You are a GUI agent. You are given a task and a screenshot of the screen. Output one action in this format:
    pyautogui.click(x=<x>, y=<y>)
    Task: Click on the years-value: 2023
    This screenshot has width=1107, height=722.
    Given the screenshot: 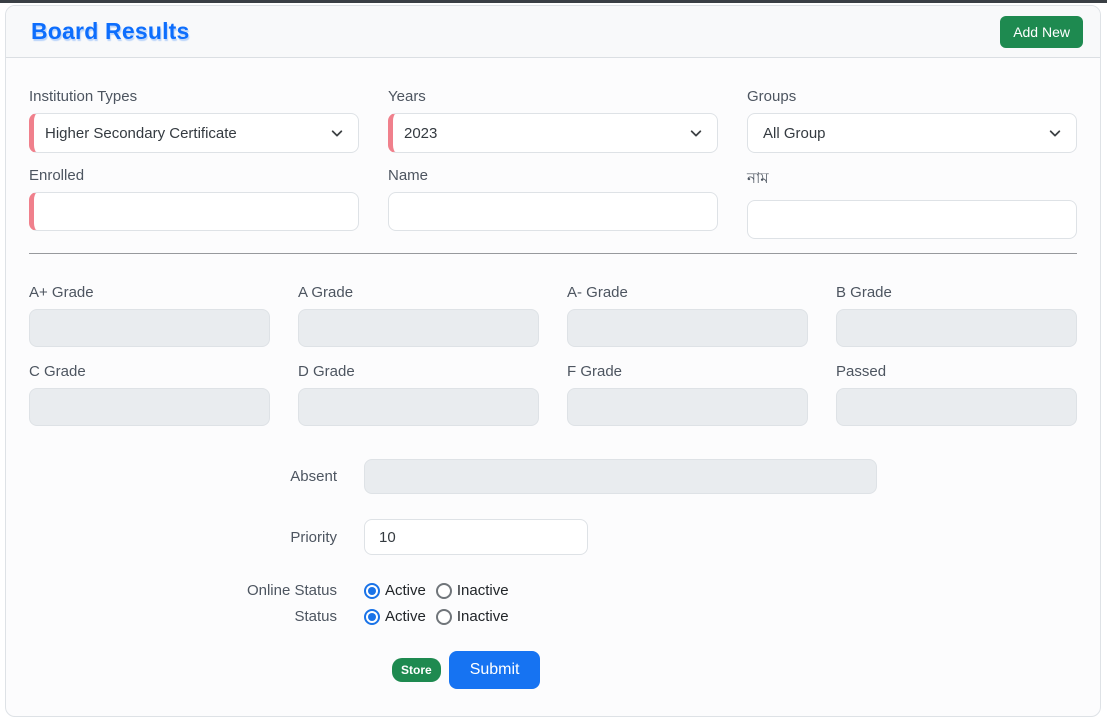 What is the action you would take?
    pyautogui.click(x=421, y=133)
    